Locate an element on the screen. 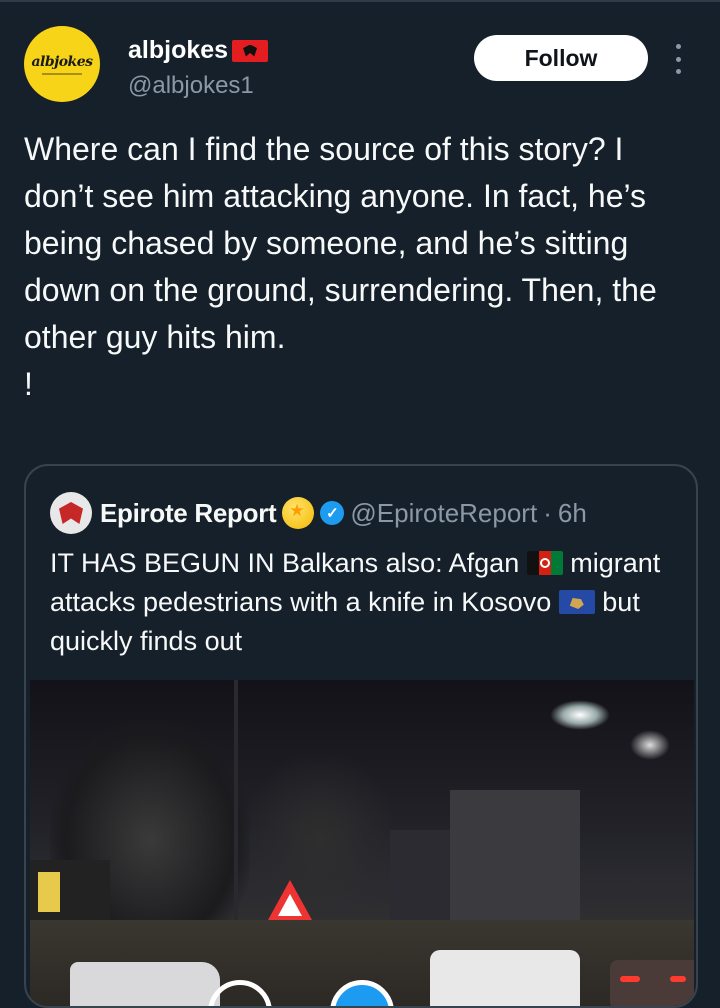 This screenshot has width=720, height=1008. star-struck-emoji-icon is located at coordinates (298, 513).